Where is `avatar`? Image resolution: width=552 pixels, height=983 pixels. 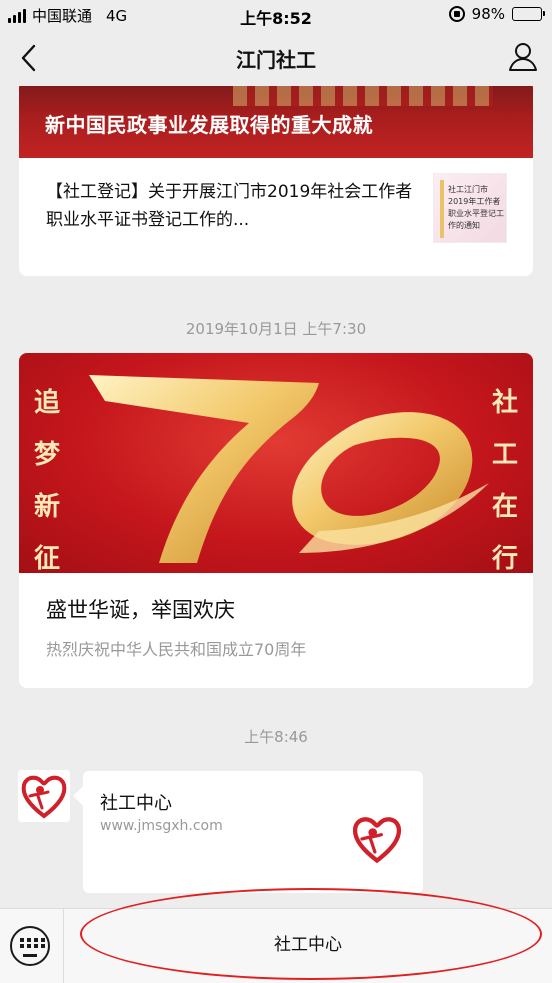
avatar is located at coordinates (44, 796).